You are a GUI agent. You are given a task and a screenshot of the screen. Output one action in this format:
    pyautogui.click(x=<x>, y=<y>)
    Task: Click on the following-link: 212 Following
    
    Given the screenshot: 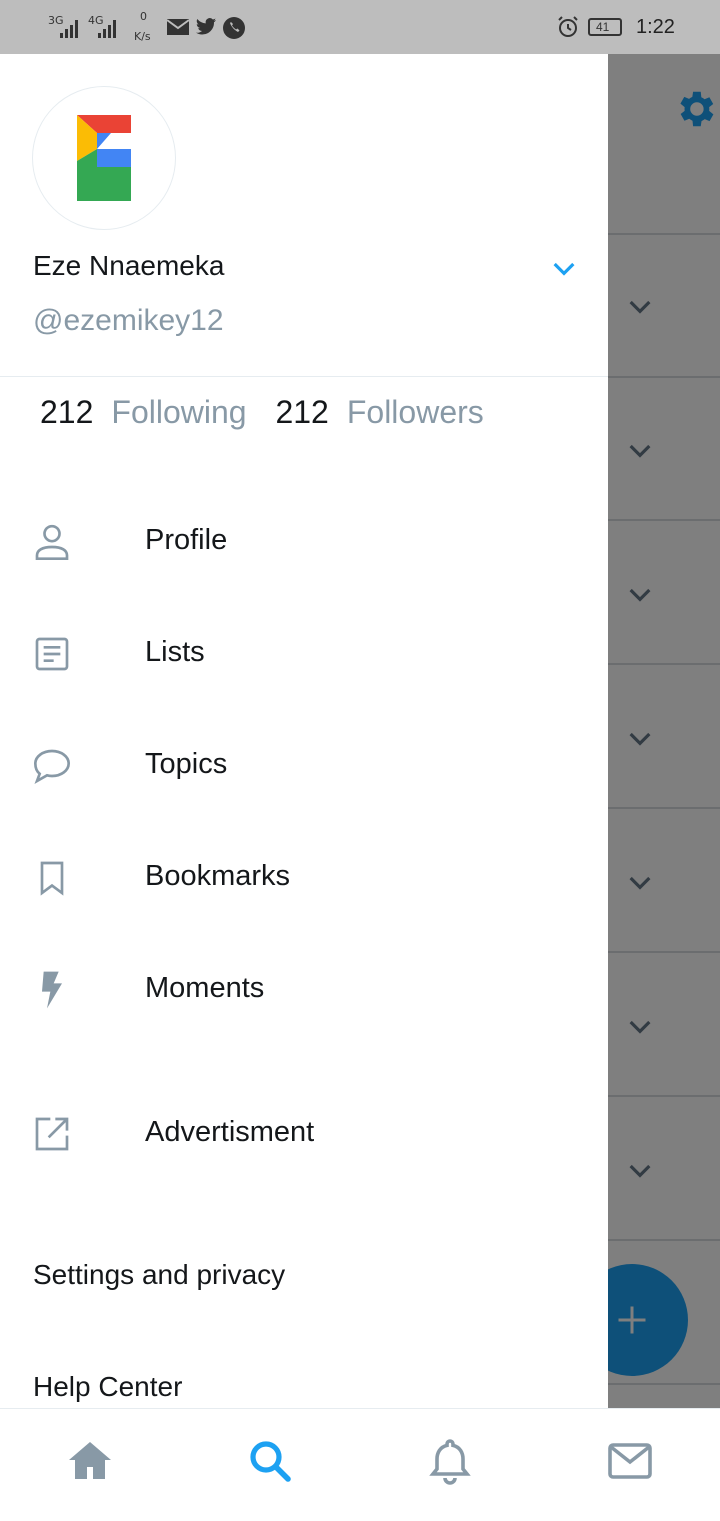 What is the action you would take?
    pyautogui.click(x=157, y=412)
    